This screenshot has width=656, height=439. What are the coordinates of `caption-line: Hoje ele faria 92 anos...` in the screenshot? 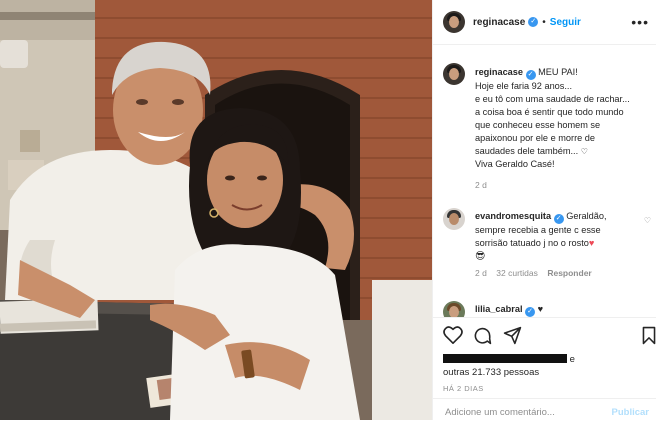 It's located at (524, 86).